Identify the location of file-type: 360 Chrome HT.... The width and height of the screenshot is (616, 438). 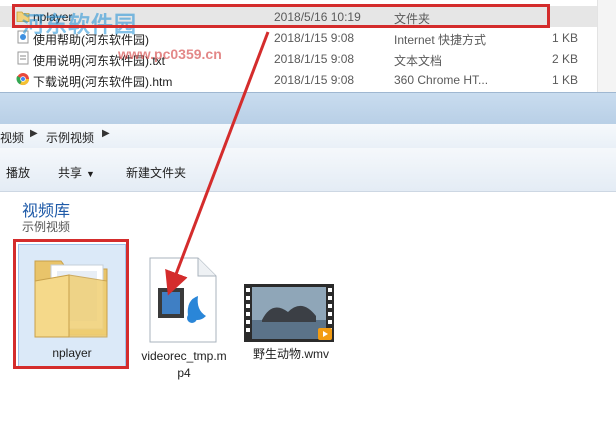
(441, 80).